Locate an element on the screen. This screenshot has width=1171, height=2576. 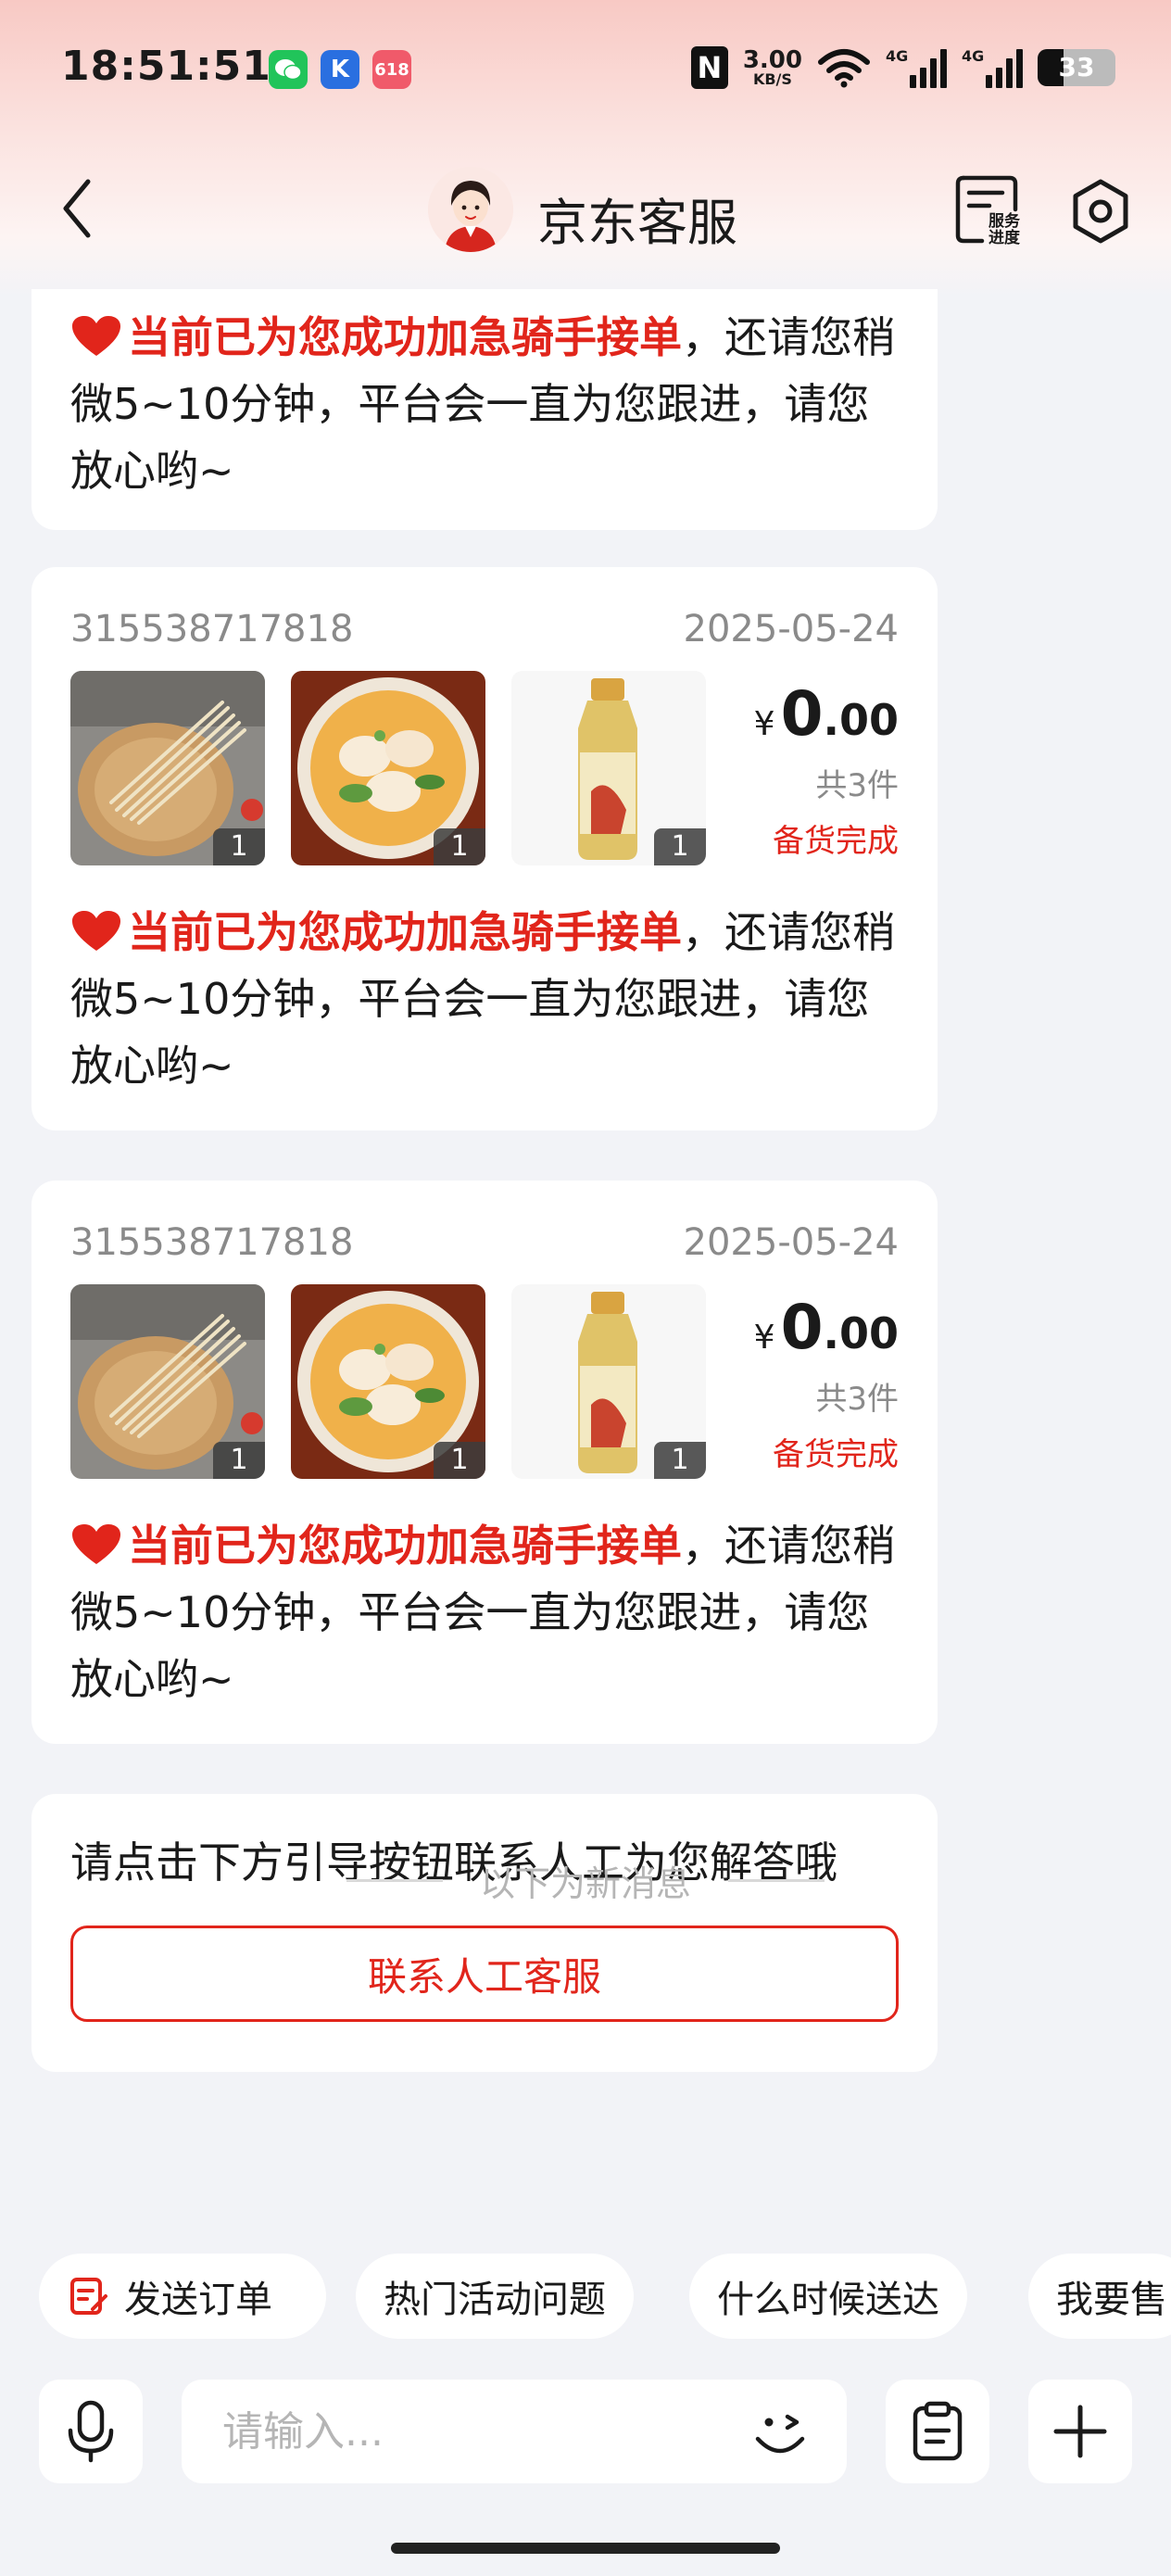
sim1-signal-icon: 4G is located at coordinates (917, 68).